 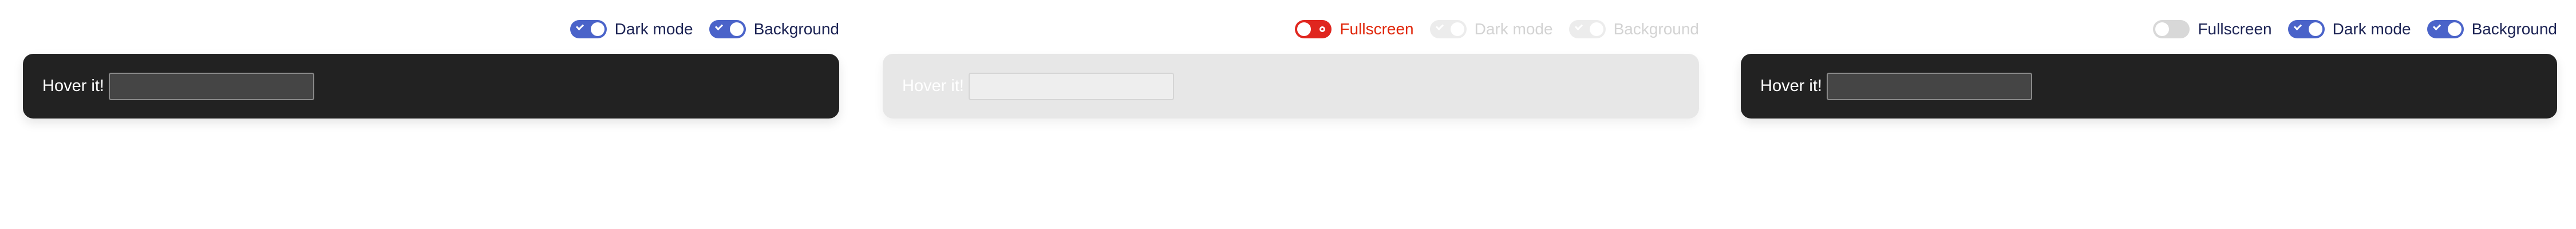 What do you see at coordinates (704, 29) in the screenshot?
I see `panel-1-toggle-bar: Dark mode Background` at bounding box center [704, 29].